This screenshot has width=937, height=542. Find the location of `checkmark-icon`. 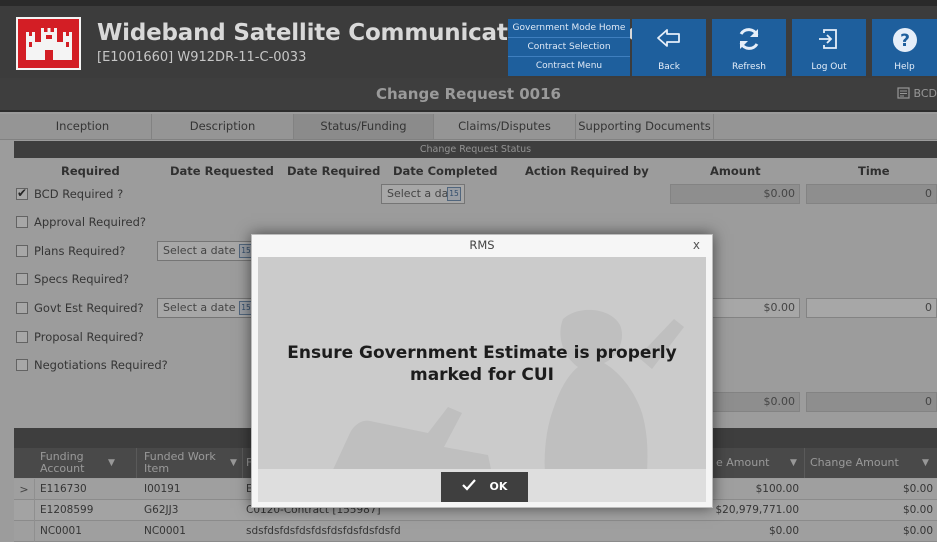

checkmark-icon is located at coordinates (468, 485).